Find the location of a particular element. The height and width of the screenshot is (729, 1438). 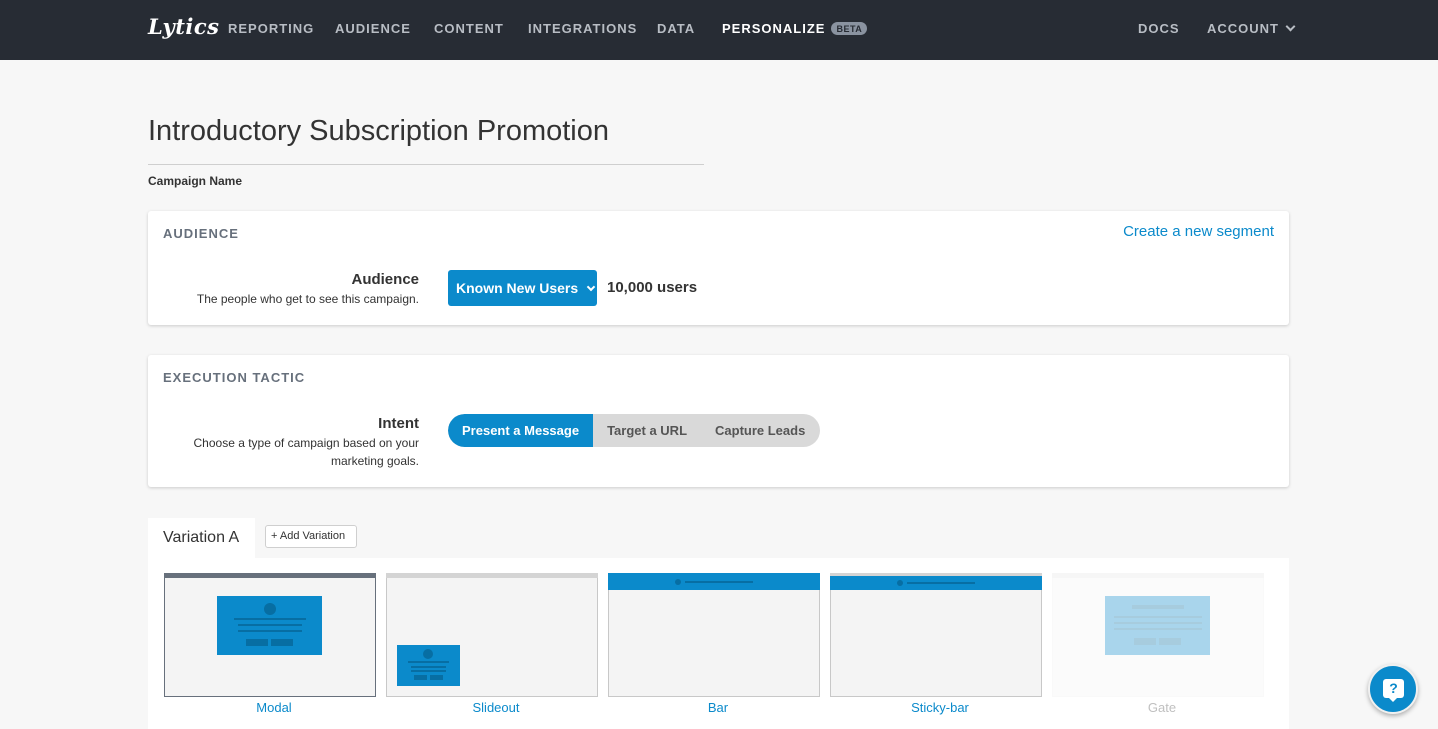

bar-preview is located at coordinates (714, 581).